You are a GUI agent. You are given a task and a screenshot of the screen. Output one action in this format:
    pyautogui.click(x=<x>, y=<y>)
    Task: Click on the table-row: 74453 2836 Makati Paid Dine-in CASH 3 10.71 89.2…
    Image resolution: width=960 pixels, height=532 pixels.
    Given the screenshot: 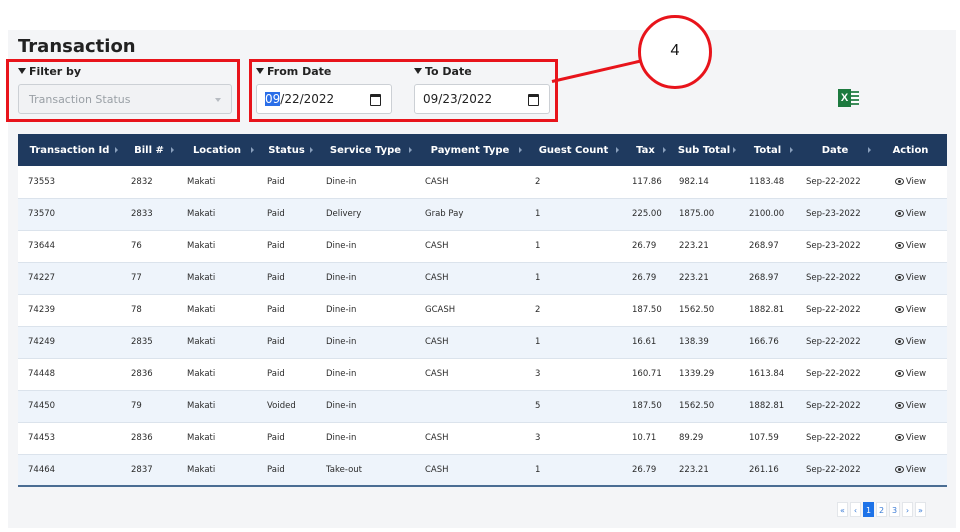 What is the action you would take?
    pyautogui.click(x=482, y=438)
    